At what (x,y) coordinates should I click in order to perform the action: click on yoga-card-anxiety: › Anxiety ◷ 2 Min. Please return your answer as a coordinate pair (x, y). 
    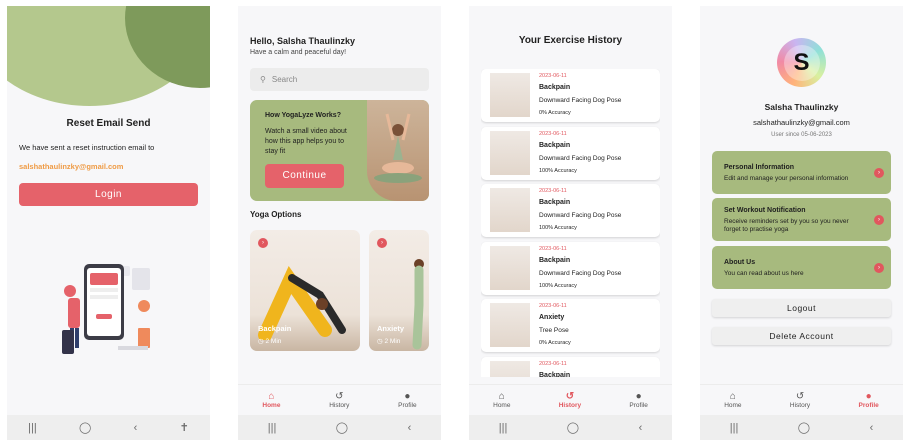
    Looking at the image, I should click on (399, 290).